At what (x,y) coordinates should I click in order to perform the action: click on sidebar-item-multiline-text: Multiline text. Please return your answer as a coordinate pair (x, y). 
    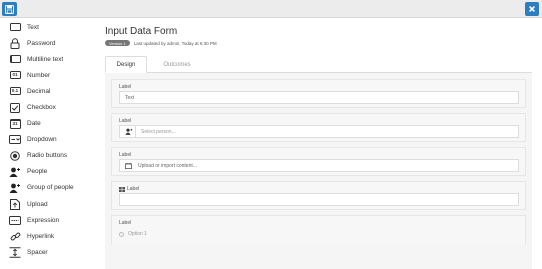
    Looking at the image, I should click on (48, 59).